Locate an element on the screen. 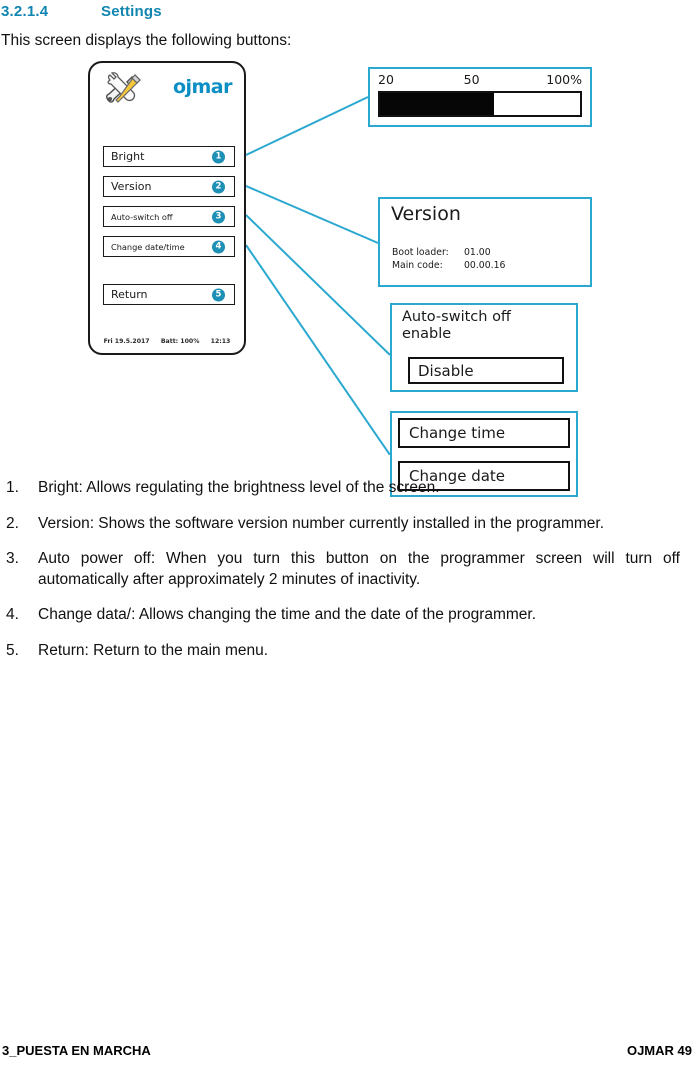  status-battery: Batt: 100% is located at coordinates (180, 341).